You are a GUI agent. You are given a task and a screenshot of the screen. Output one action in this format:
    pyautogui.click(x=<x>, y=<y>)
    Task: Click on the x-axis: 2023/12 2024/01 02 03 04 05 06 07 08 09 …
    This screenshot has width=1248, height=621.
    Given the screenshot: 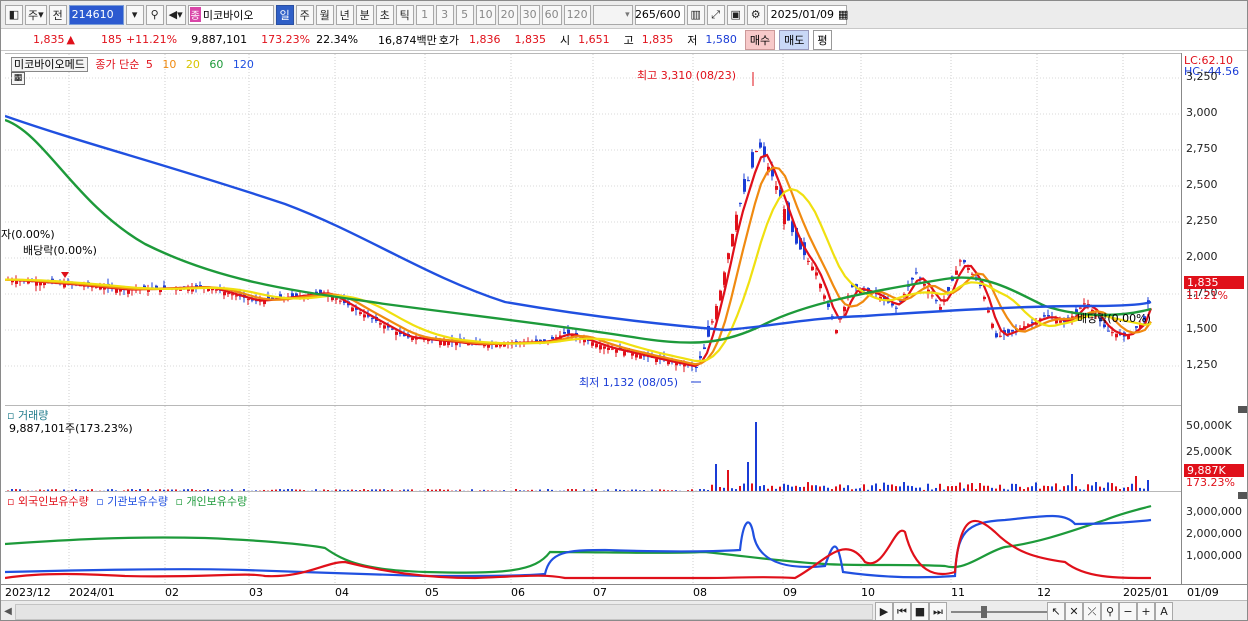 What is the action you would take?
    pyautogui.click(x=624, y=592)
    